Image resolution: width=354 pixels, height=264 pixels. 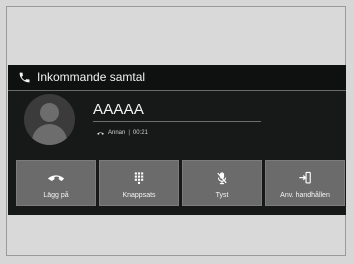 I want to click on use-handheld-label: Anv. handhållen, so click(x=305, y=195).